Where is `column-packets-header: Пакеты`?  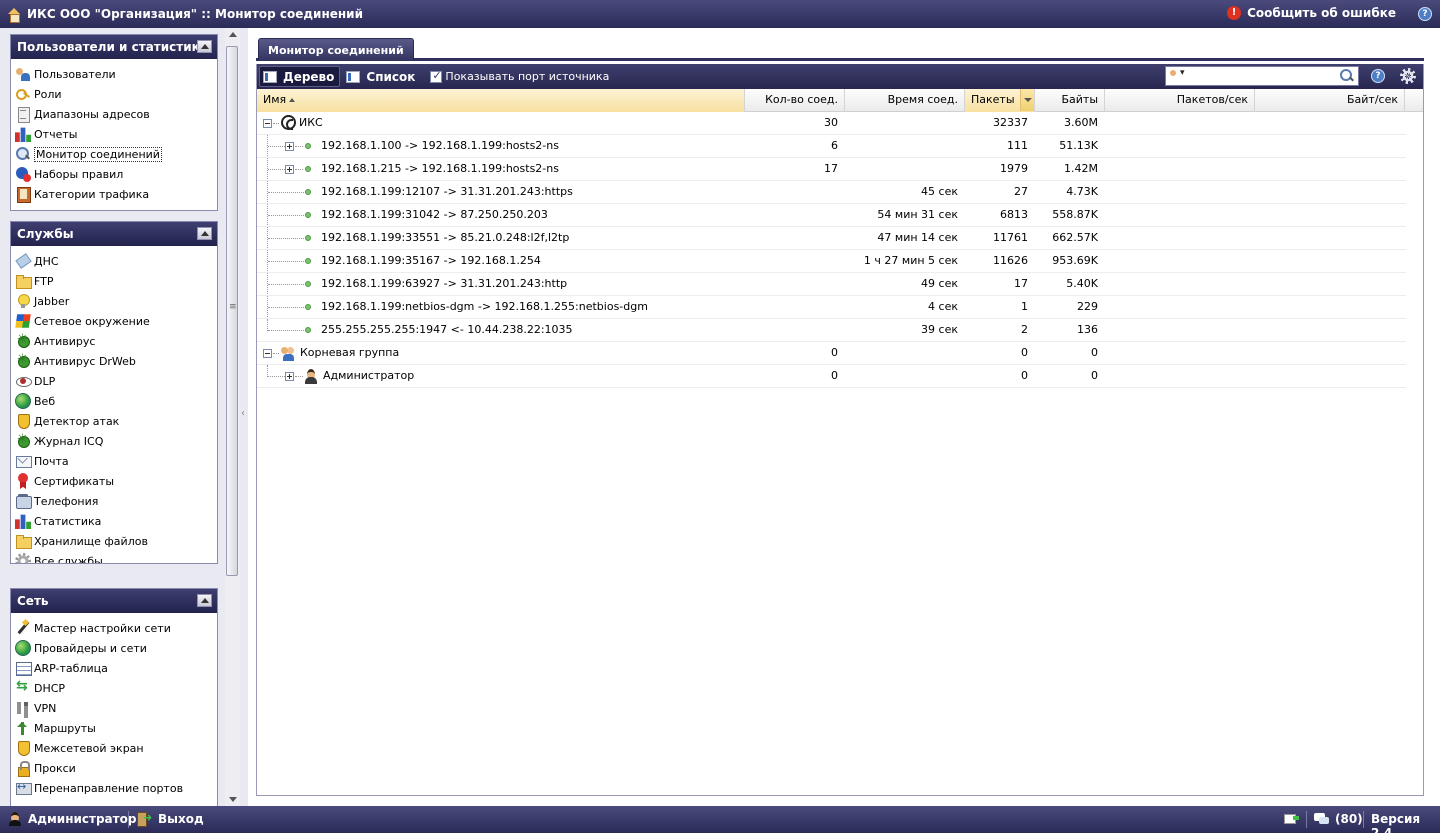
column-packets-header: Пакеты is located at coordinates (1000, 100).